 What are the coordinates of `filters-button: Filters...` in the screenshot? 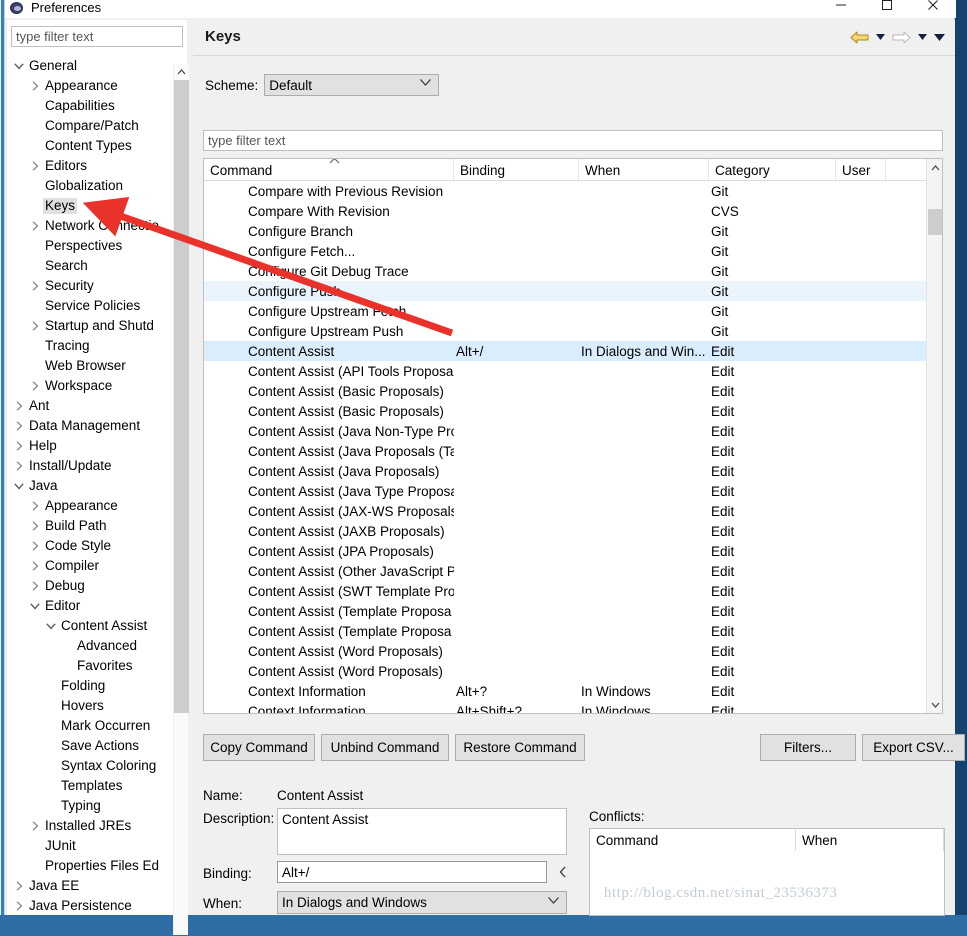 It's located at (808, 747).